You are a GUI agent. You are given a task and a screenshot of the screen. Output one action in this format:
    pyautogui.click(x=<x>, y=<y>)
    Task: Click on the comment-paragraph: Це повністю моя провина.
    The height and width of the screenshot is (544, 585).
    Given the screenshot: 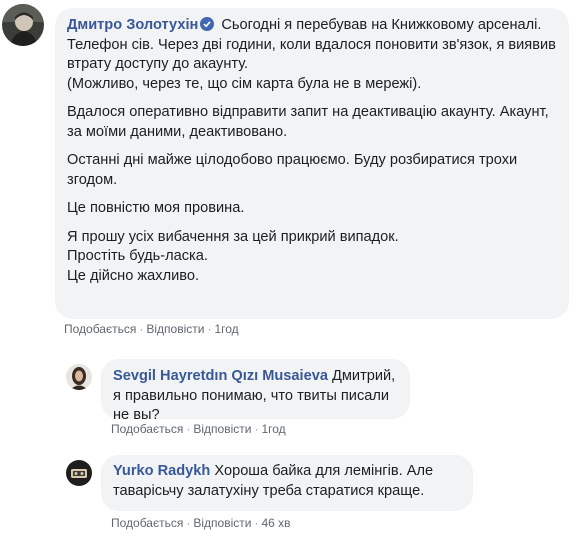 What is the action you would take?
    pyautogui.click(x=156, y=208)
    